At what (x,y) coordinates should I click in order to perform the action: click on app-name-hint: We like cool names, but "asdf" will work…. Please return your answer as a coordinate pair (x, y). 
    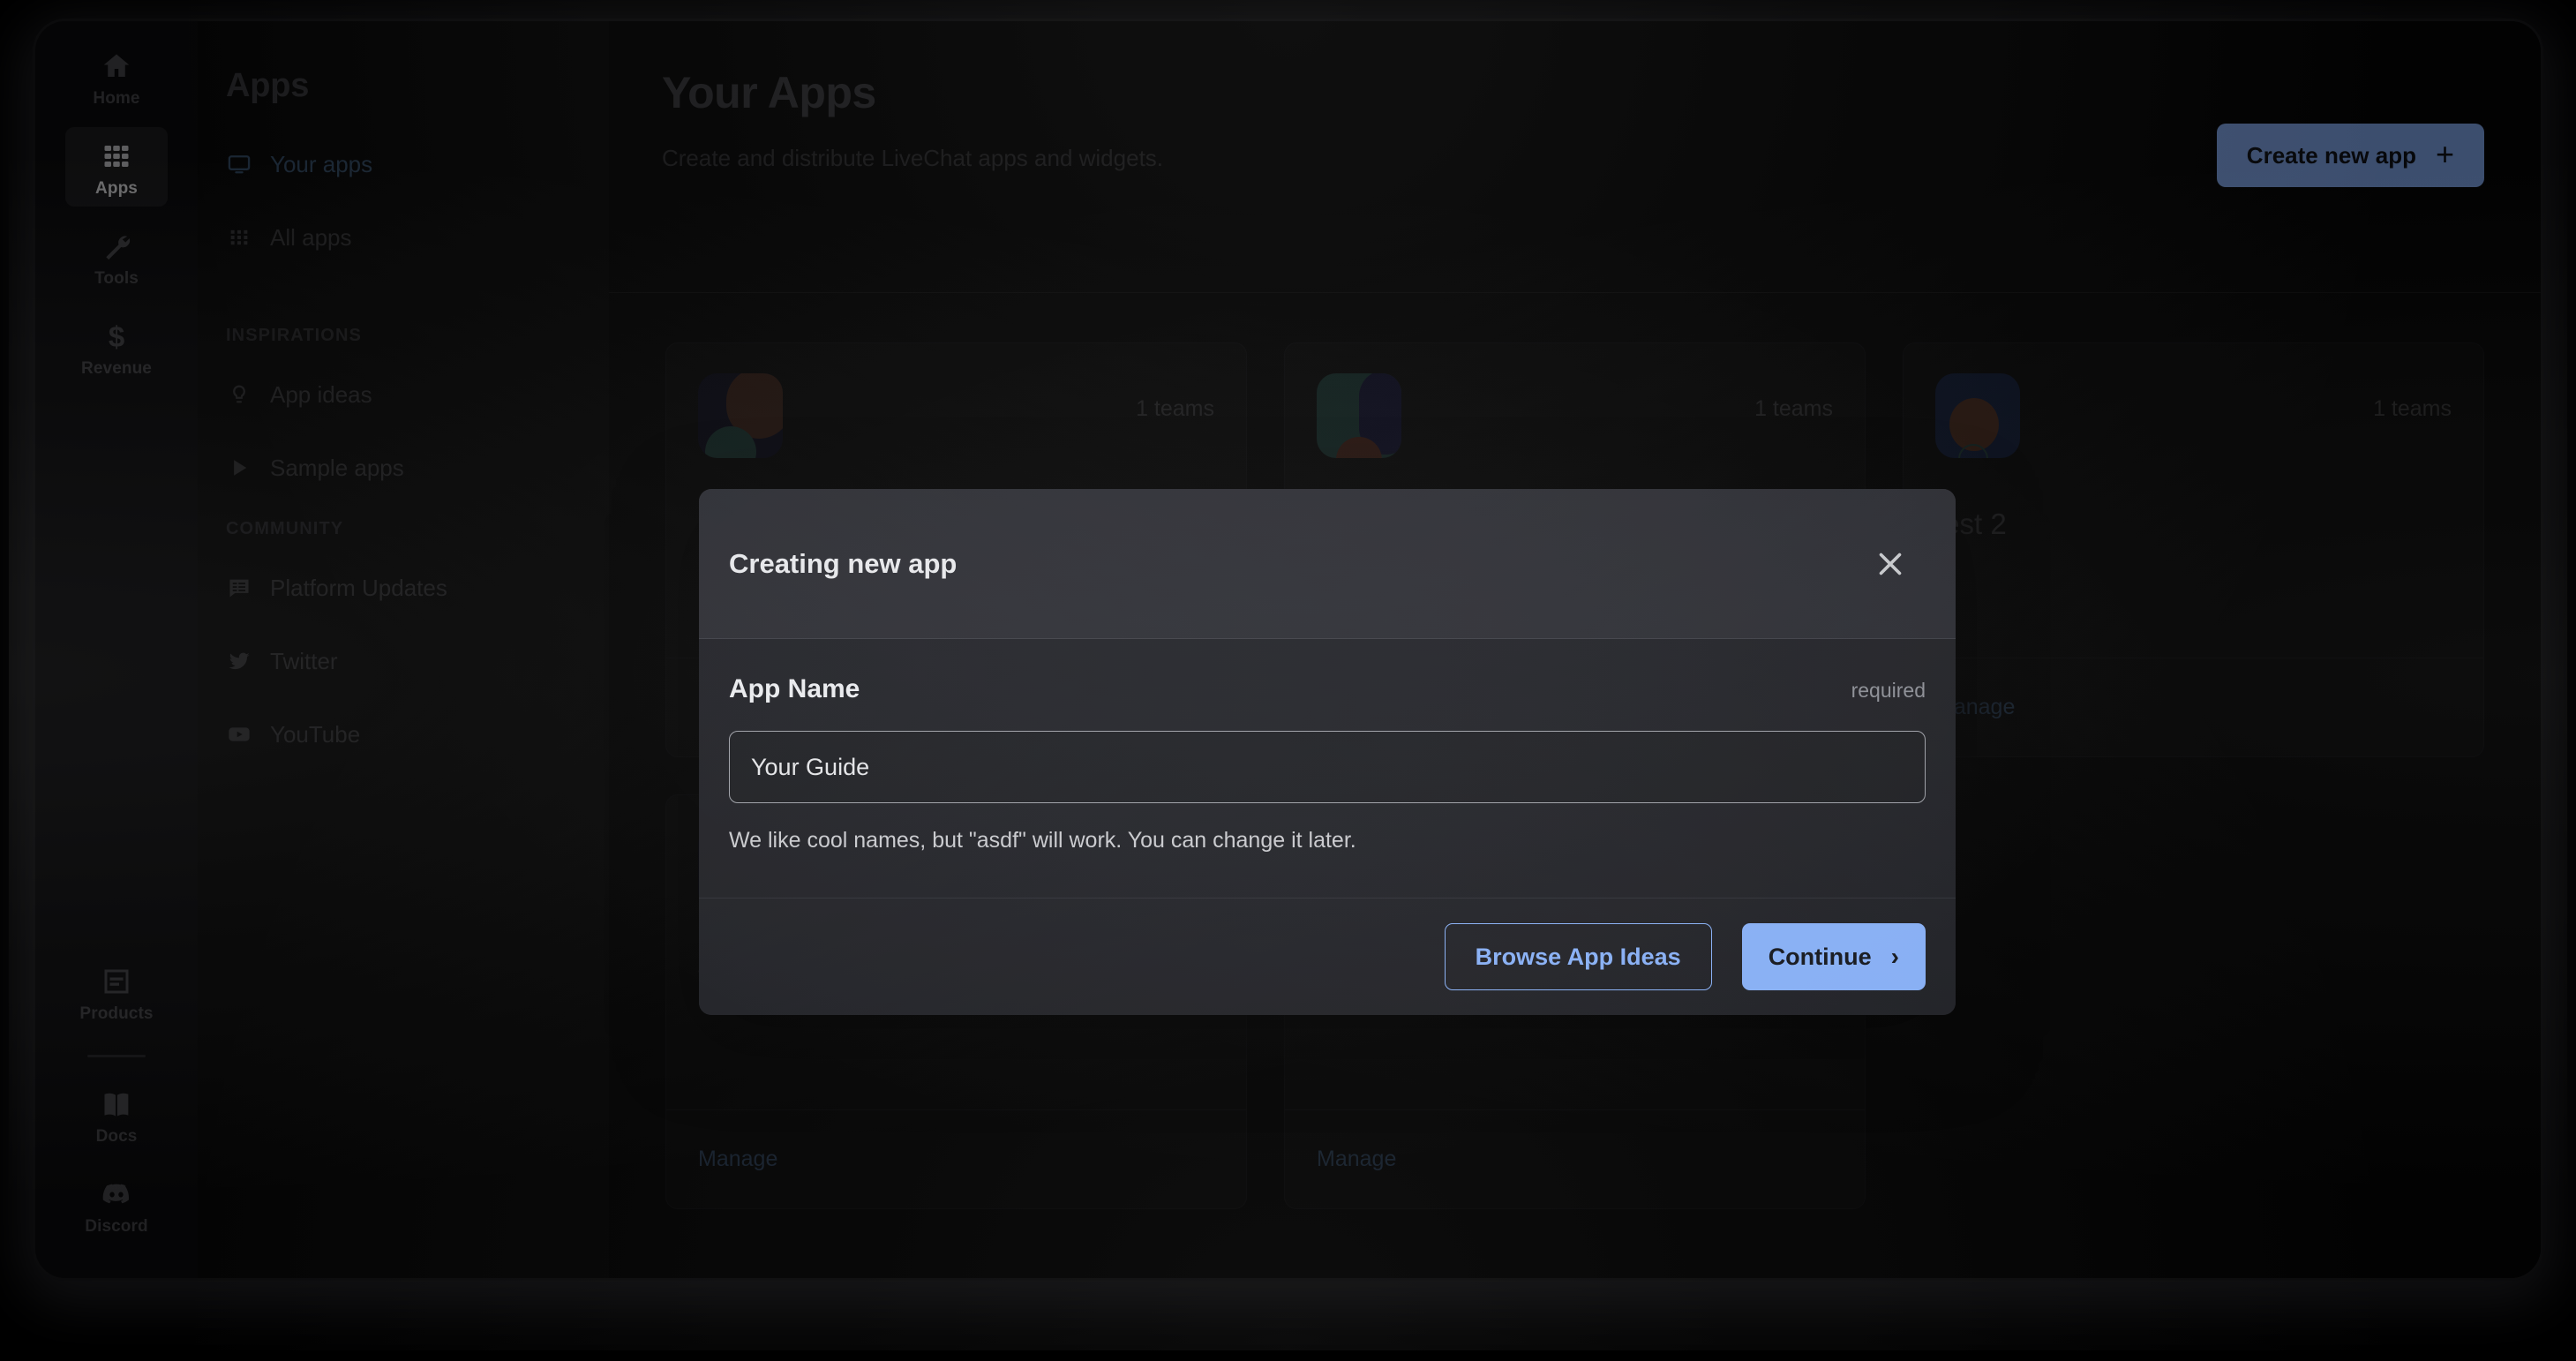
    Looking at the image, I should click on (1042, 840).